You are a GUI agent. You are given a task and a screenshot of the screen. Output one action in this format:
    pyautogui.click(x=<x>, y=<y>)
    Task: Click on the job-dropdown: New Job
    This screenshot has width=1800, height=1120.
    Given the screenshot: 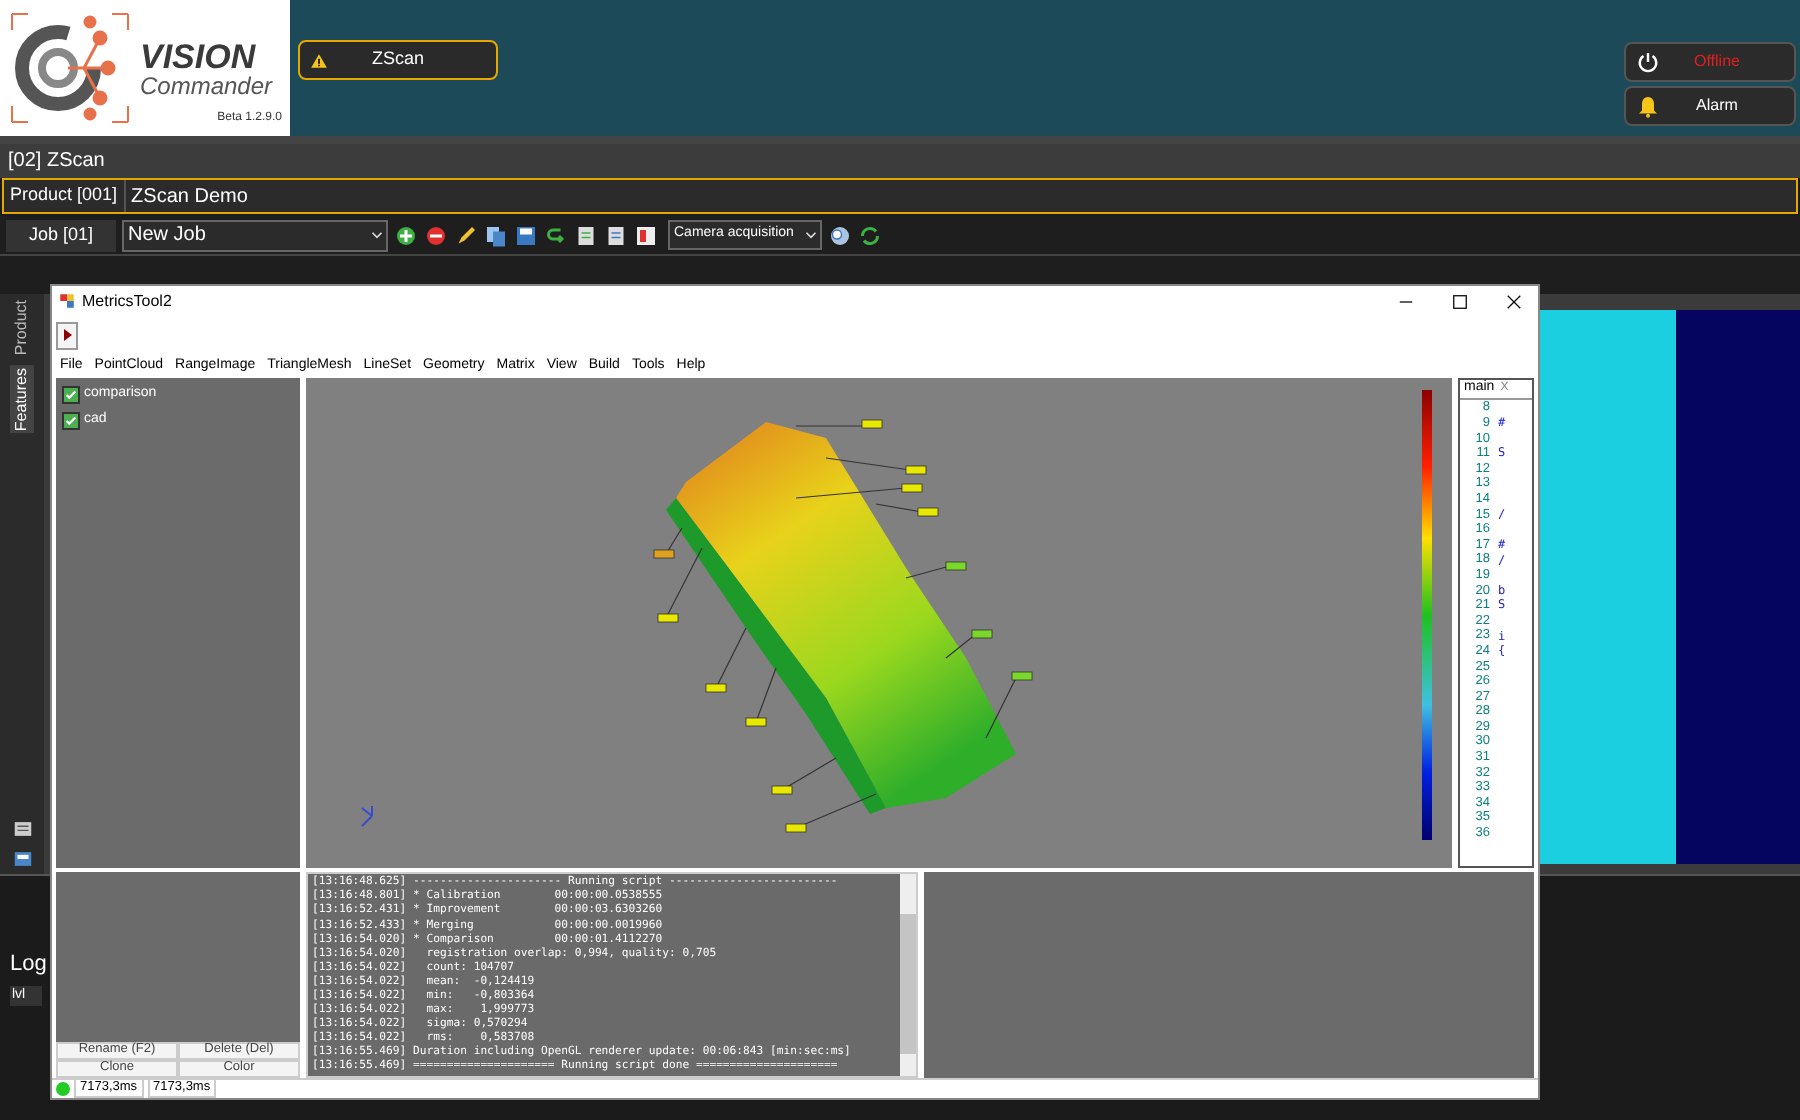 What is the action you would take?
    pyautogui.click(x=255, y=235)
    